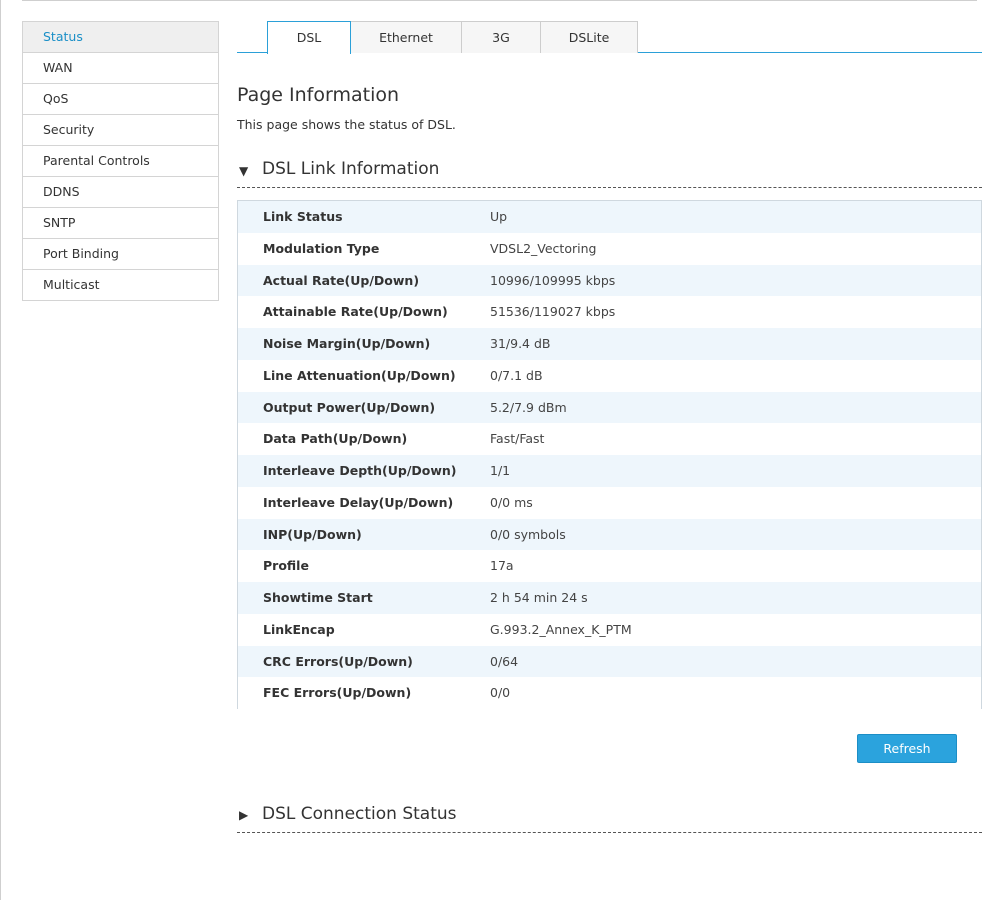  I want to click on table-row: Showtime Start 2 h 54 min 24 s, so click(609, 598).